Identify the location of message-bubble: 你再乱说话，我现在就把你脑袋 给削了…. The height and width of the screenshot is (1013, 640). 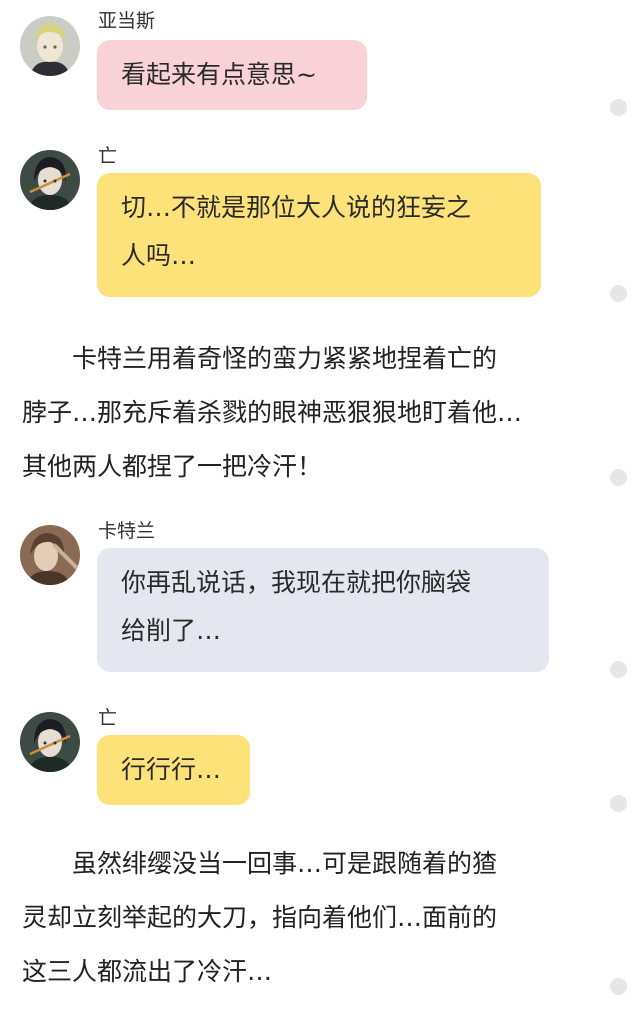
(323, 610).